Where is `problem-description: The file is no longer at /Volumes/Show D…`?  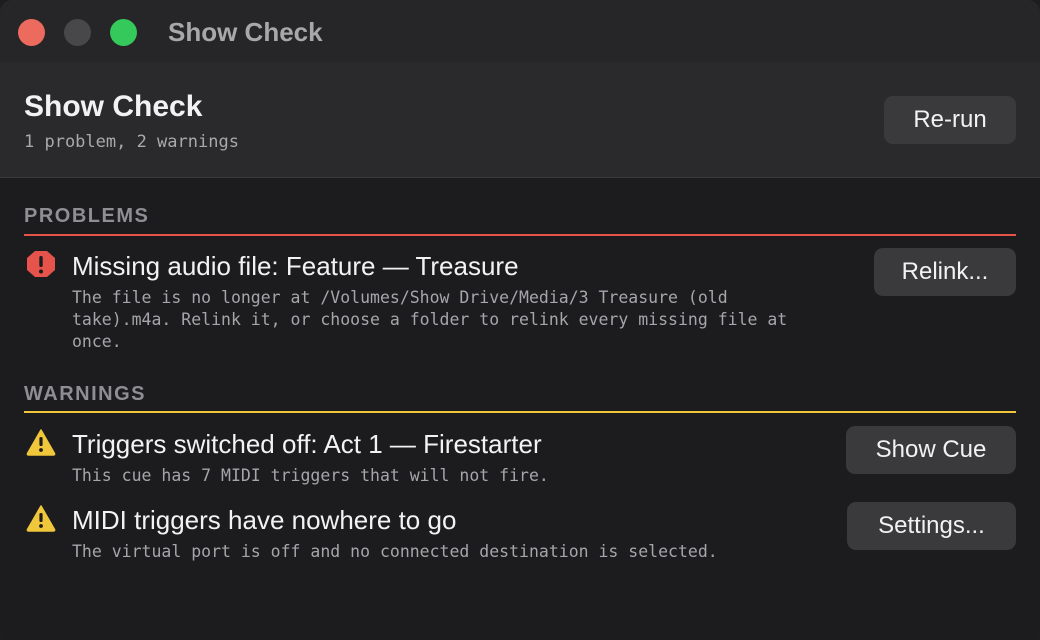 problem-description: The file is no longer at /Volumes/Show D… is located at coordinates (430, 319).